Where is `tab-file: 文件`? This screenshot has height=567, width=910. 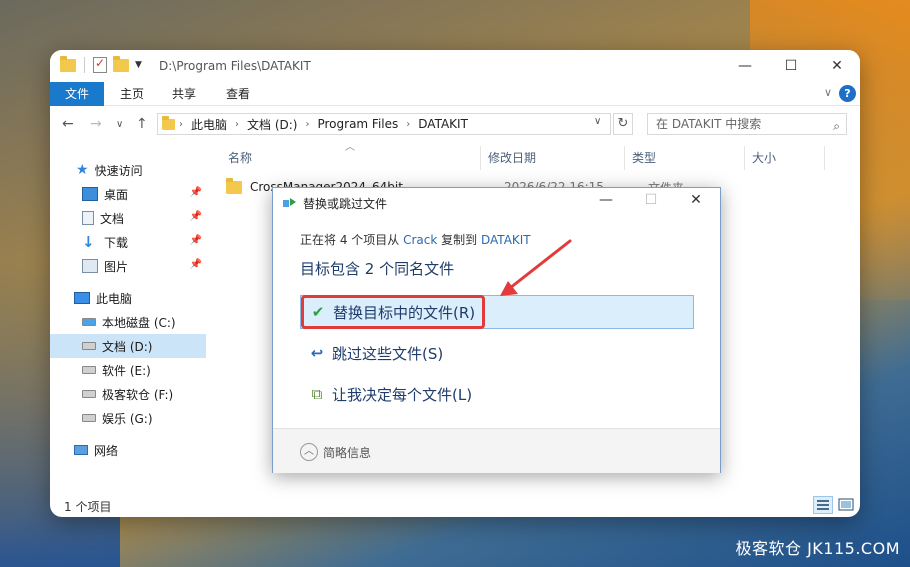 tab-file: 文件 is located at coordinates (77, 94).